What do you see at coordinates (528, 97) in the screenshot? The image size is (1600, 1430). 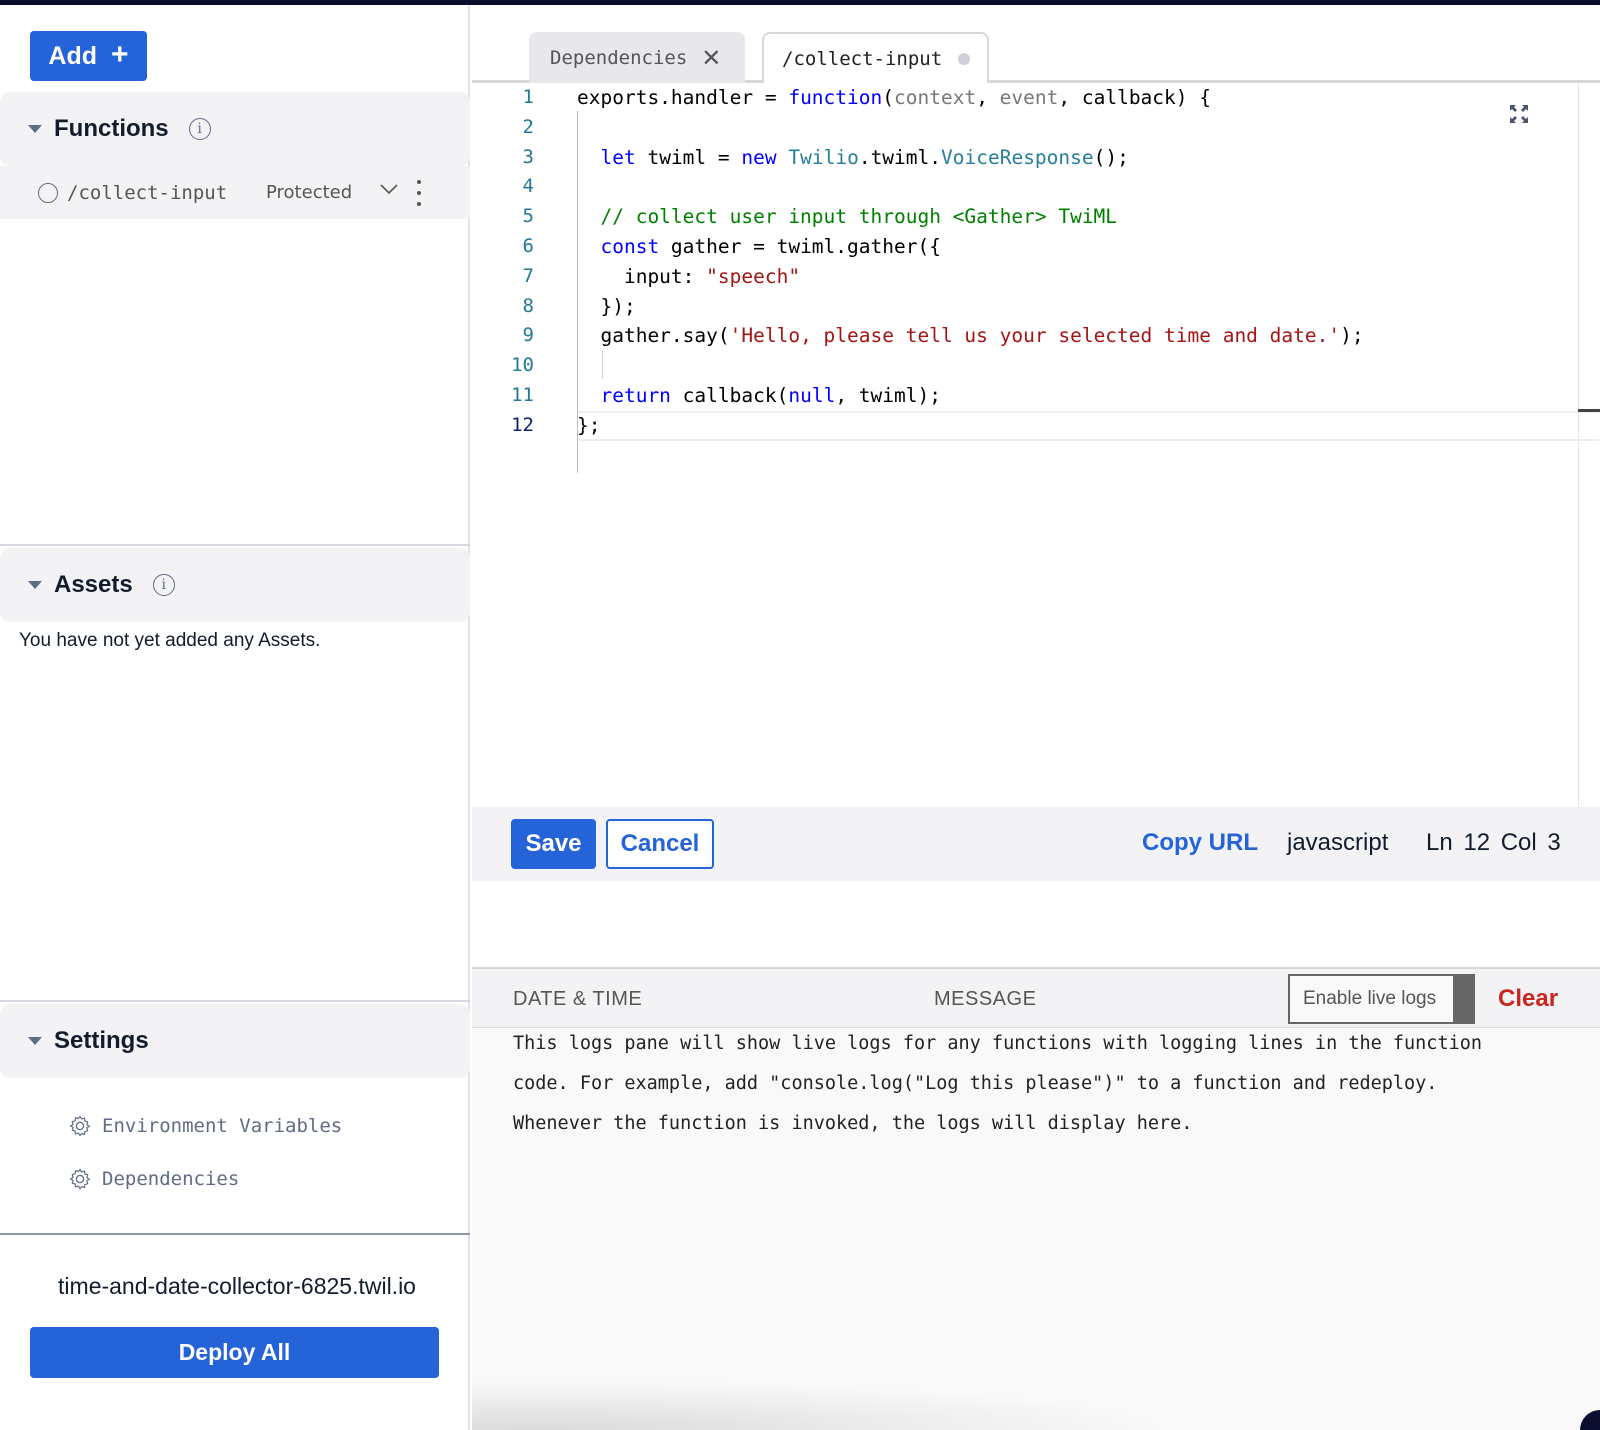 I see `line-number: 1` at bounding box center [528, 97].